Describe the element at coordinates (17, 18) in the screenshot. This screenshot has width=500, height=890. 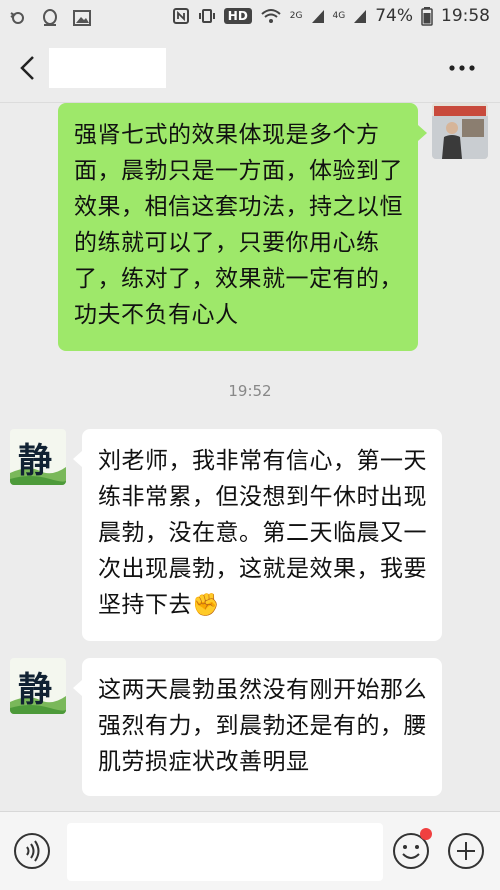
I see `sync-icon` at that location.